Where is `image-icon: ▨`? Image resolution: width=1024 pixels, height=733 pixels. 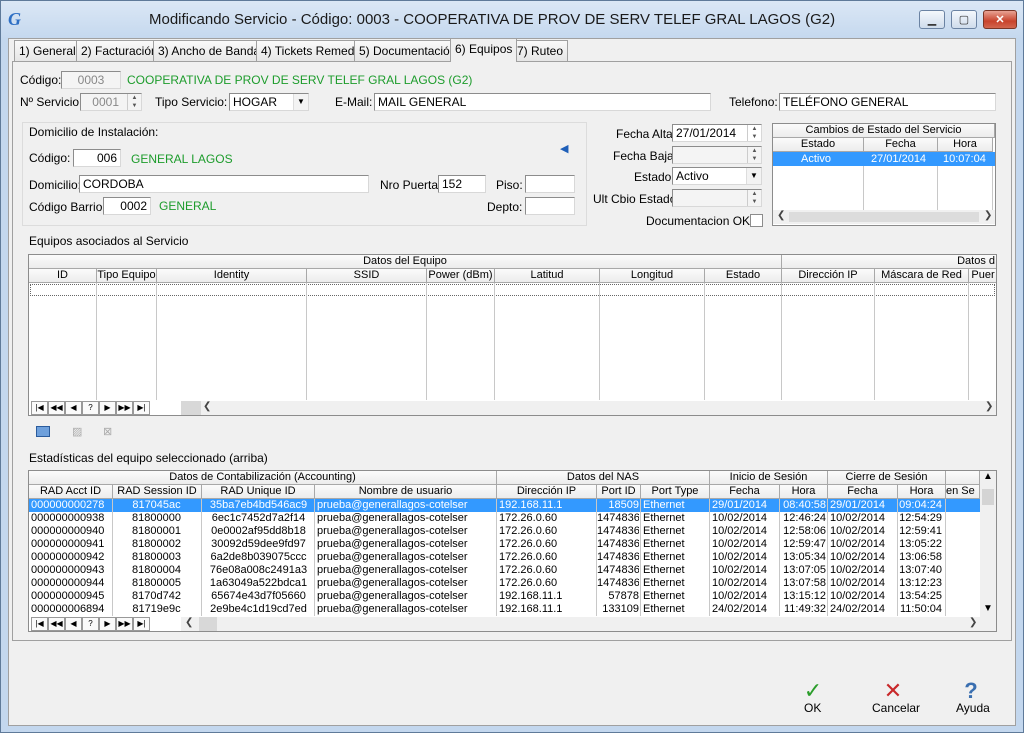 image-icon: ▨ is located at coordinates (79, 431).